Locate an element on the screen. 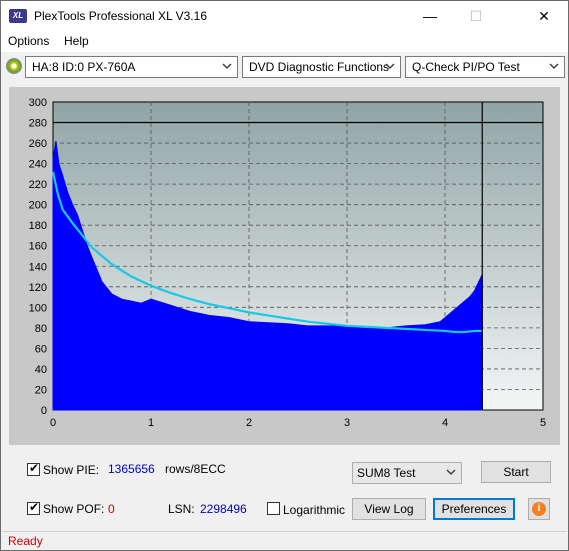 Image resolution: width=569 pixels, height=551 pixels. preferences-button: Preferences is located at coordinates (474, 509).